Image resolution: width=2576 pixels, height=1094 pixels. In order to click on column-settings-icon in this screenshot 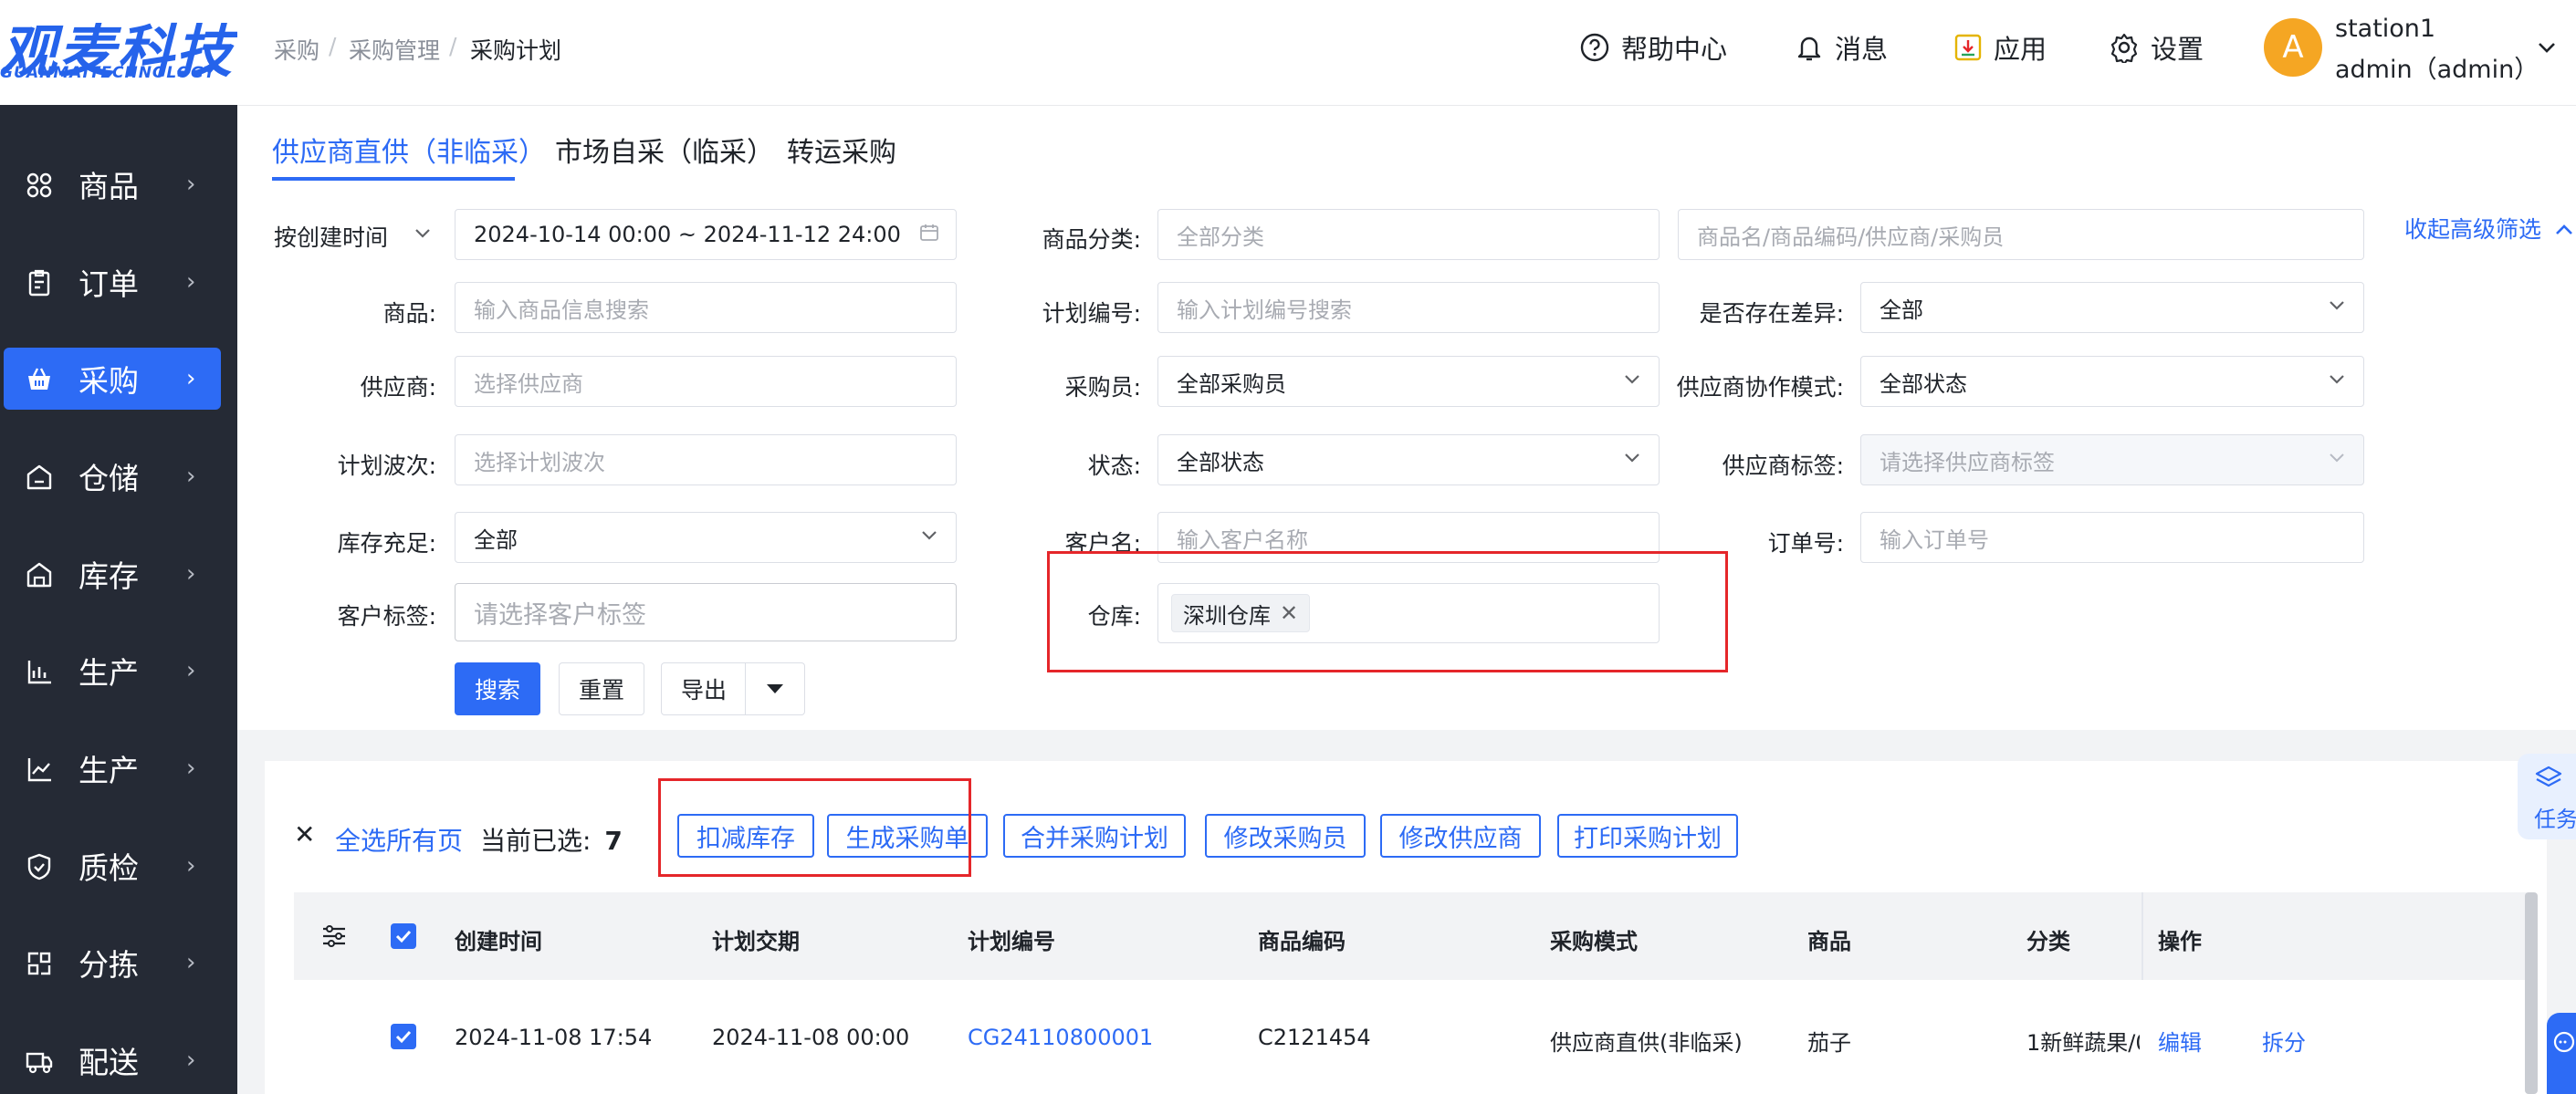, I will do `click(334, 937)`.